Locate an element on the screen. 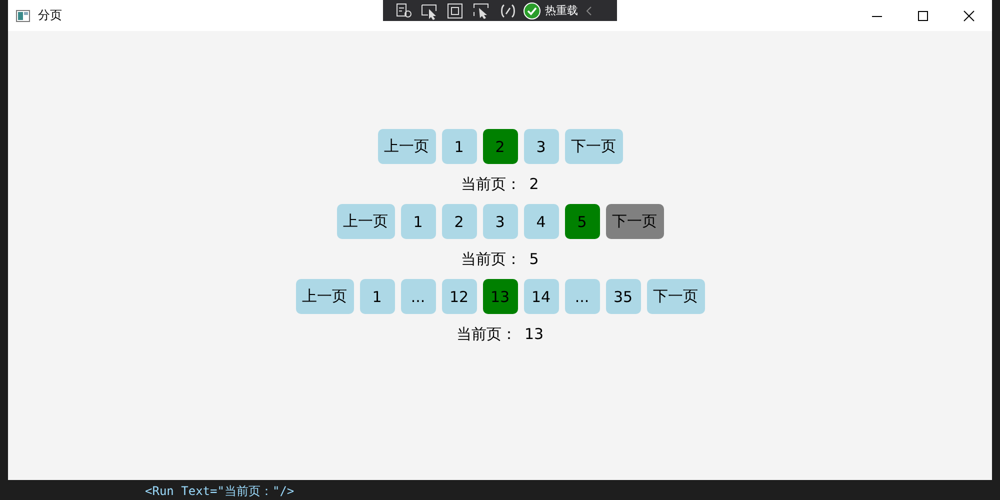  hot-reload-label: 热重载 is located at coordinates (561, 10).